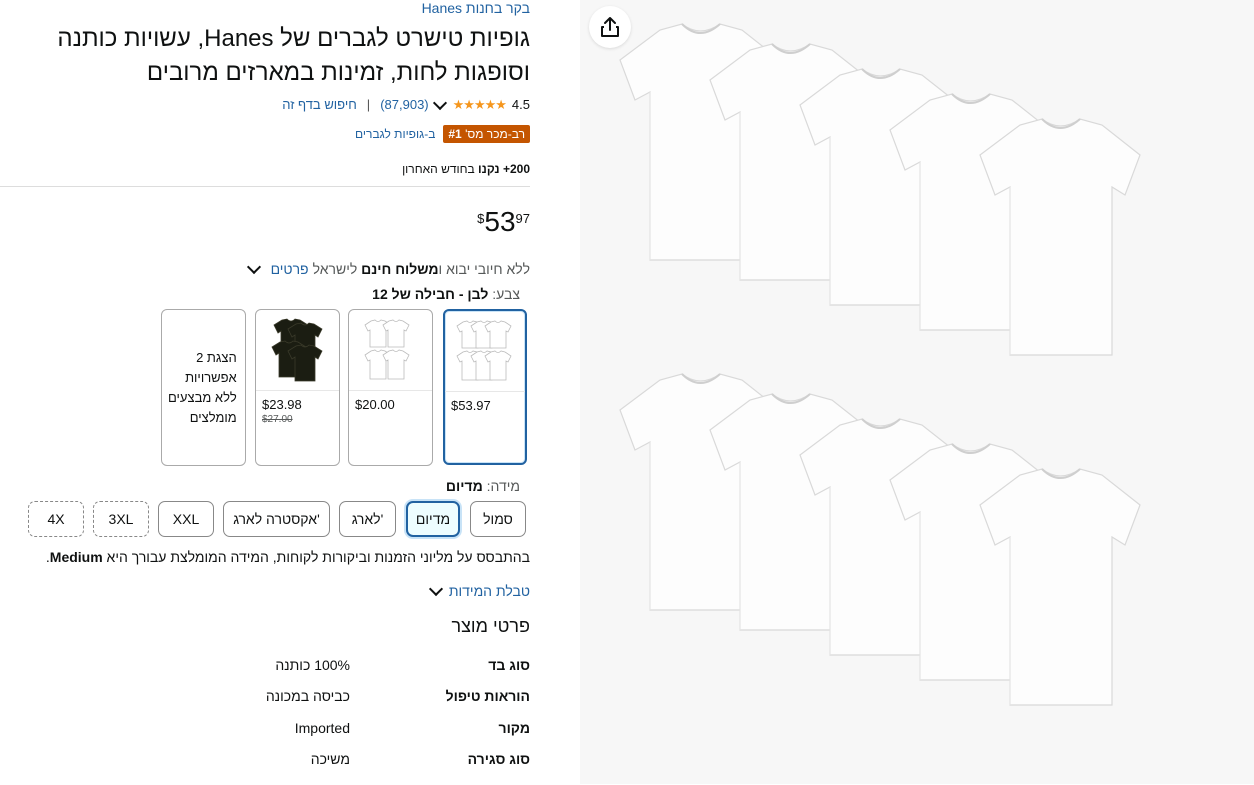  I want to click on rating-value: 4.5, so click(520, 104).